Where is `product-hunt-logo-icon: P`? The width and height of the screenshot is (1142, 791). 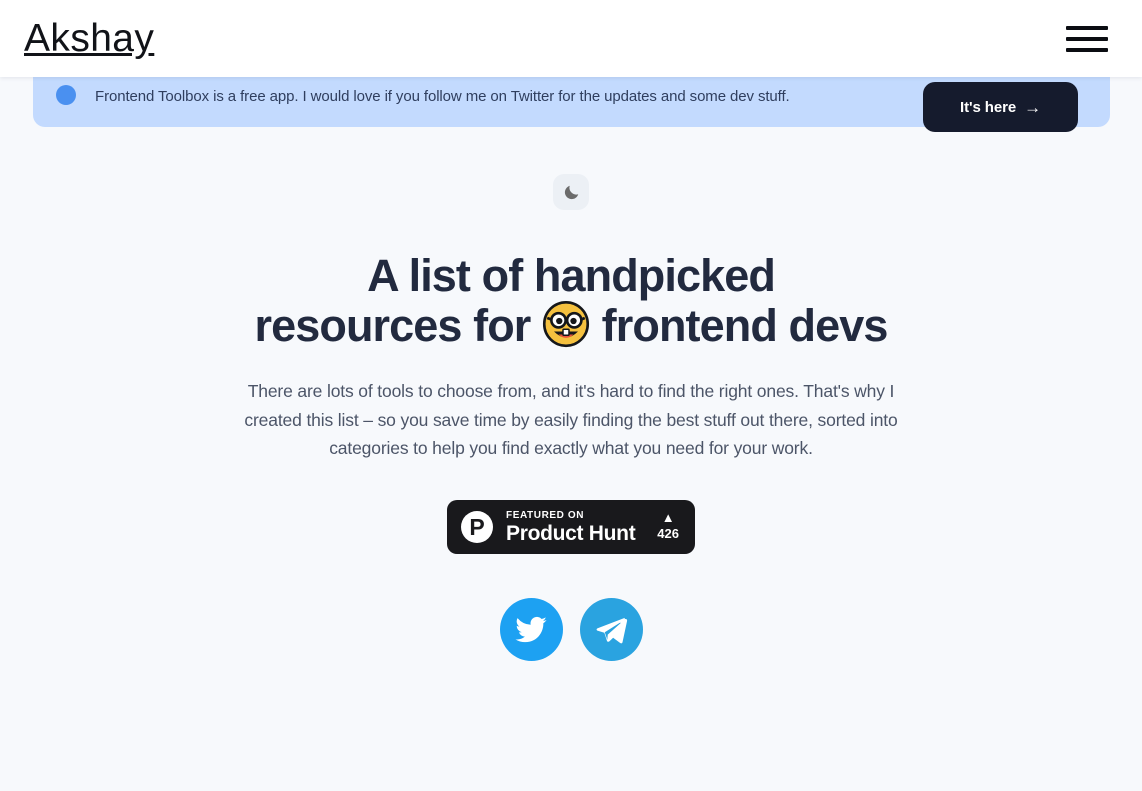
product-hunt-logo-icon: P is located at coordinates (477, 527).